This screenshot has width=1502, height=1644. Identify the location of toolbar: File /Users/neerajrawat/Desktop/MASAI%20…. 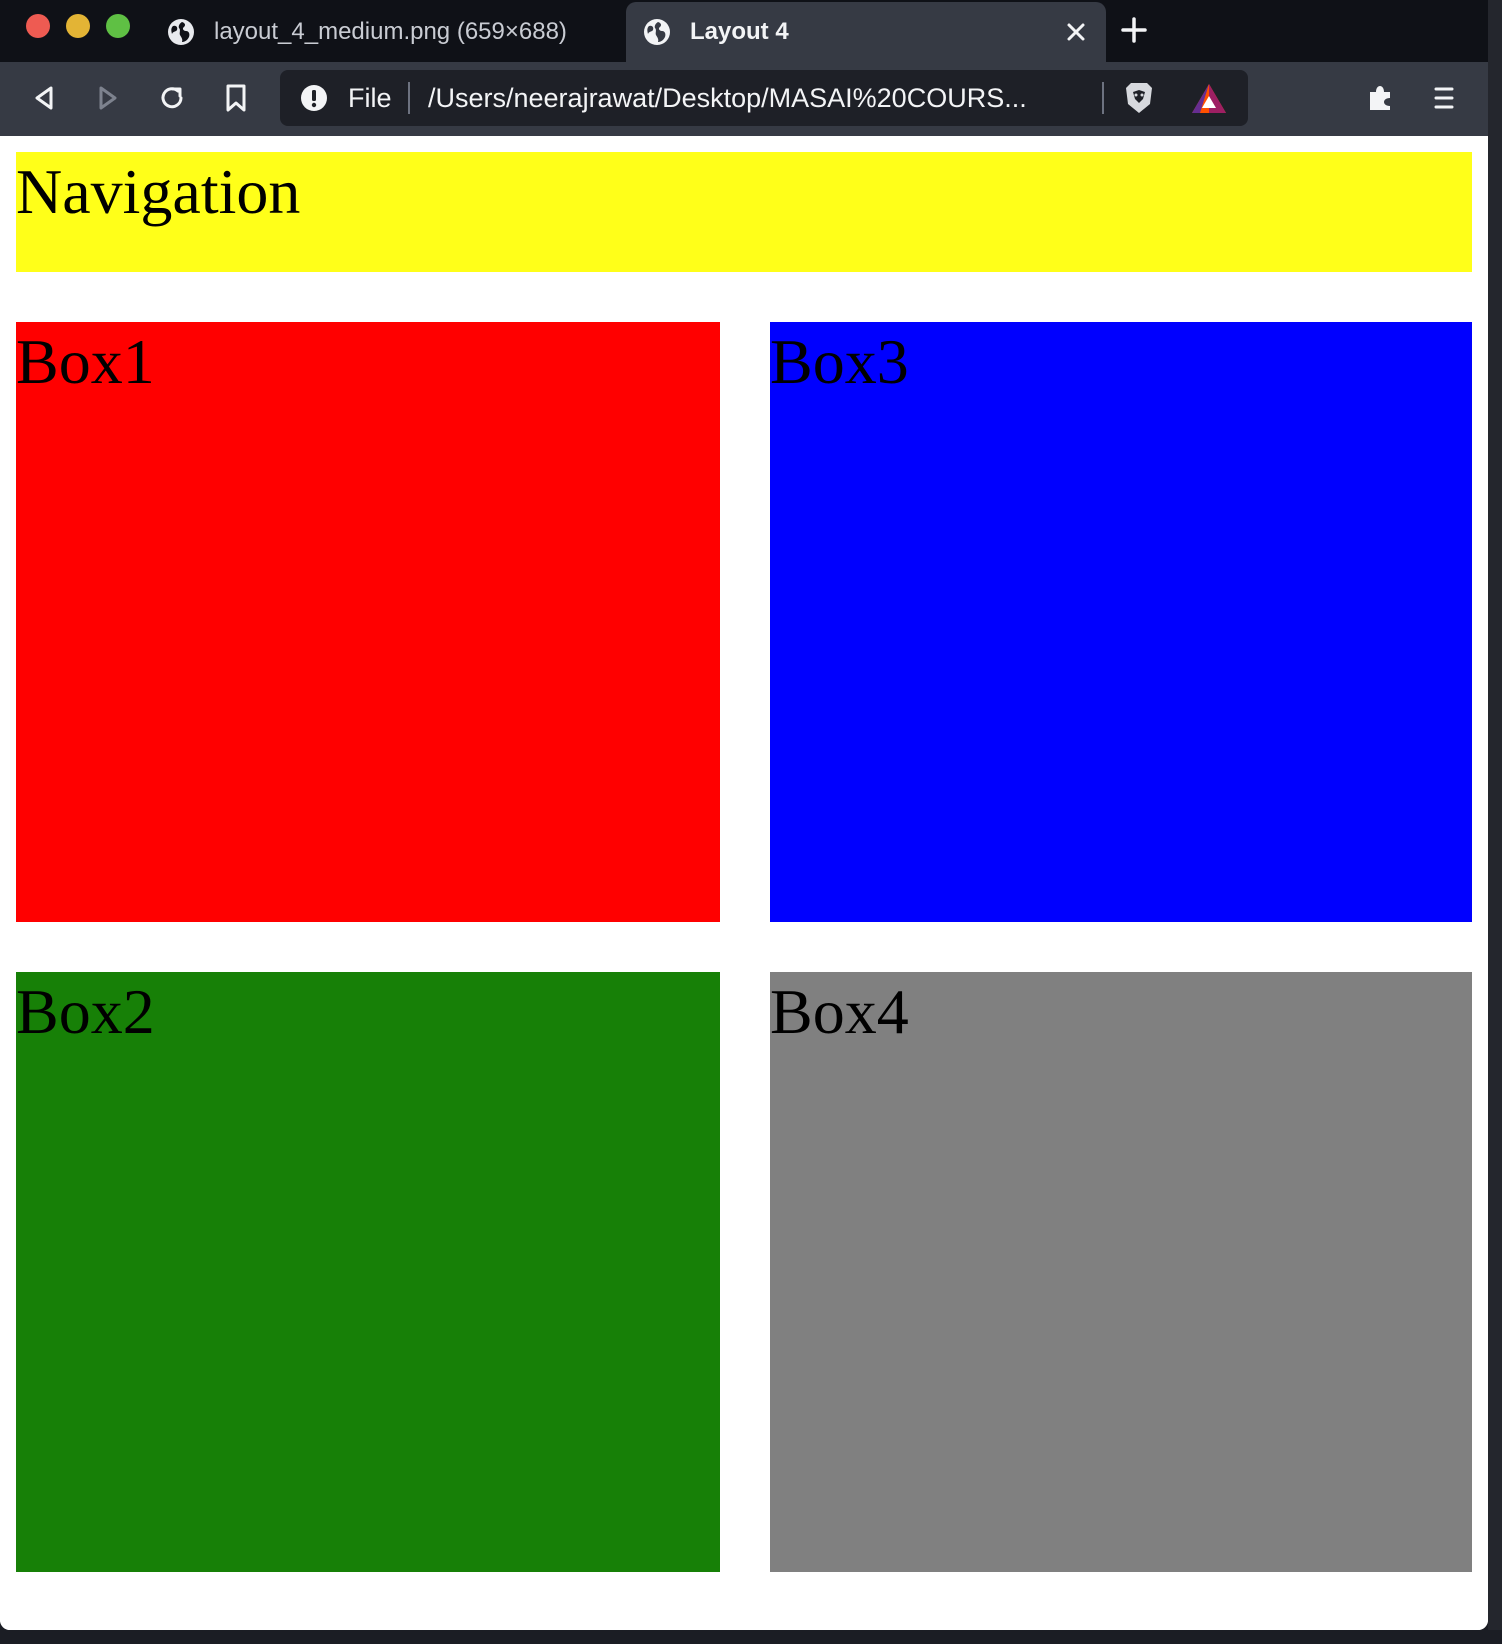
(744, 99).